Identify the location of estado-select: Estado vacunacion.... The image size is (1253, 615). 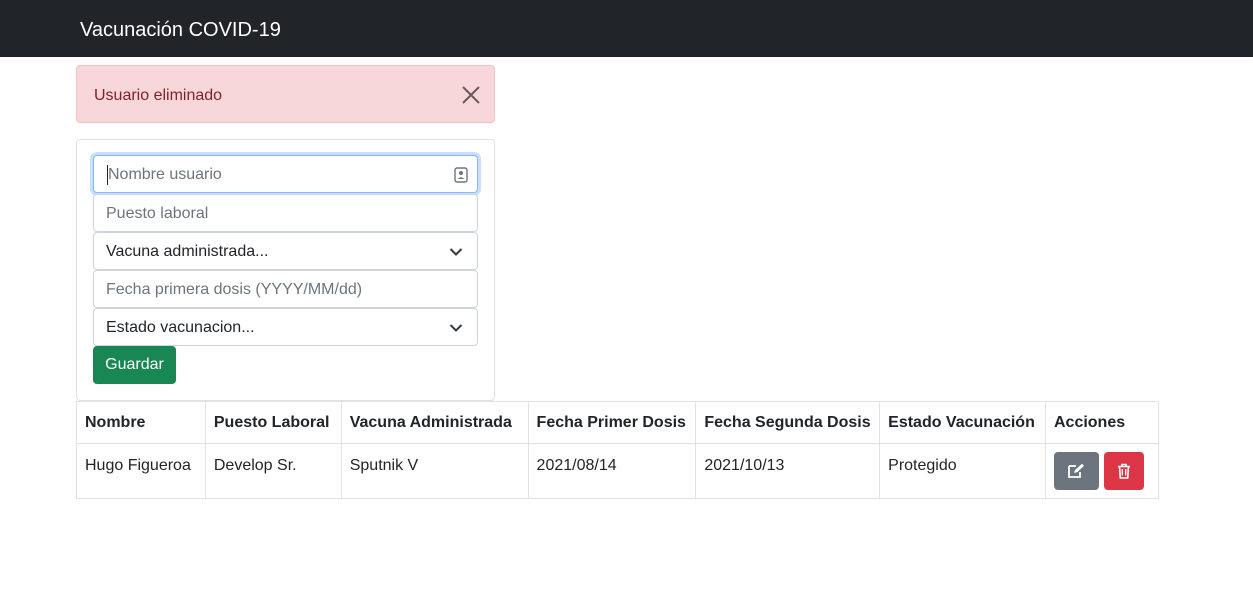
(285, 327).